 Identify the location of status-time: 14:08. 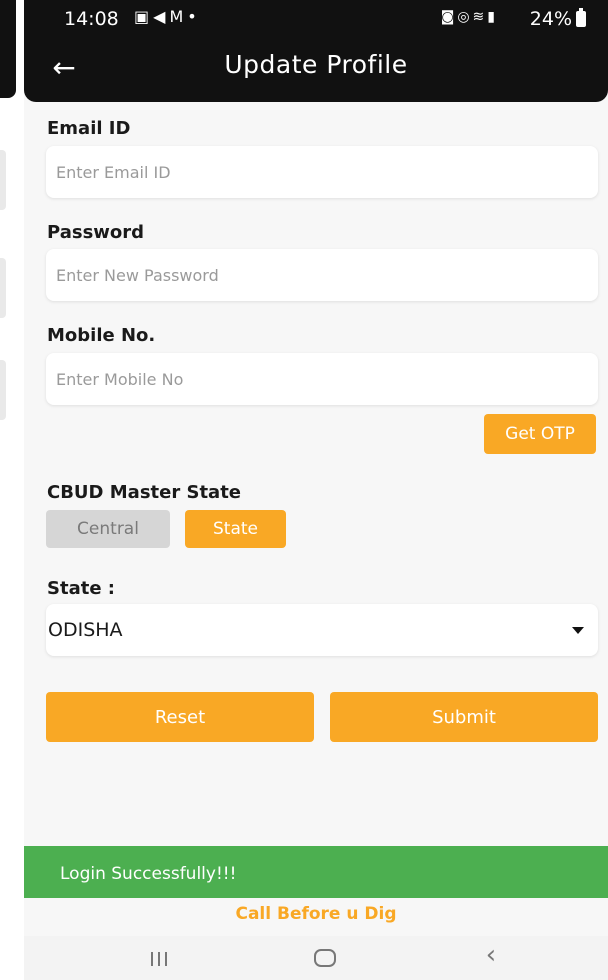
(91, 19).